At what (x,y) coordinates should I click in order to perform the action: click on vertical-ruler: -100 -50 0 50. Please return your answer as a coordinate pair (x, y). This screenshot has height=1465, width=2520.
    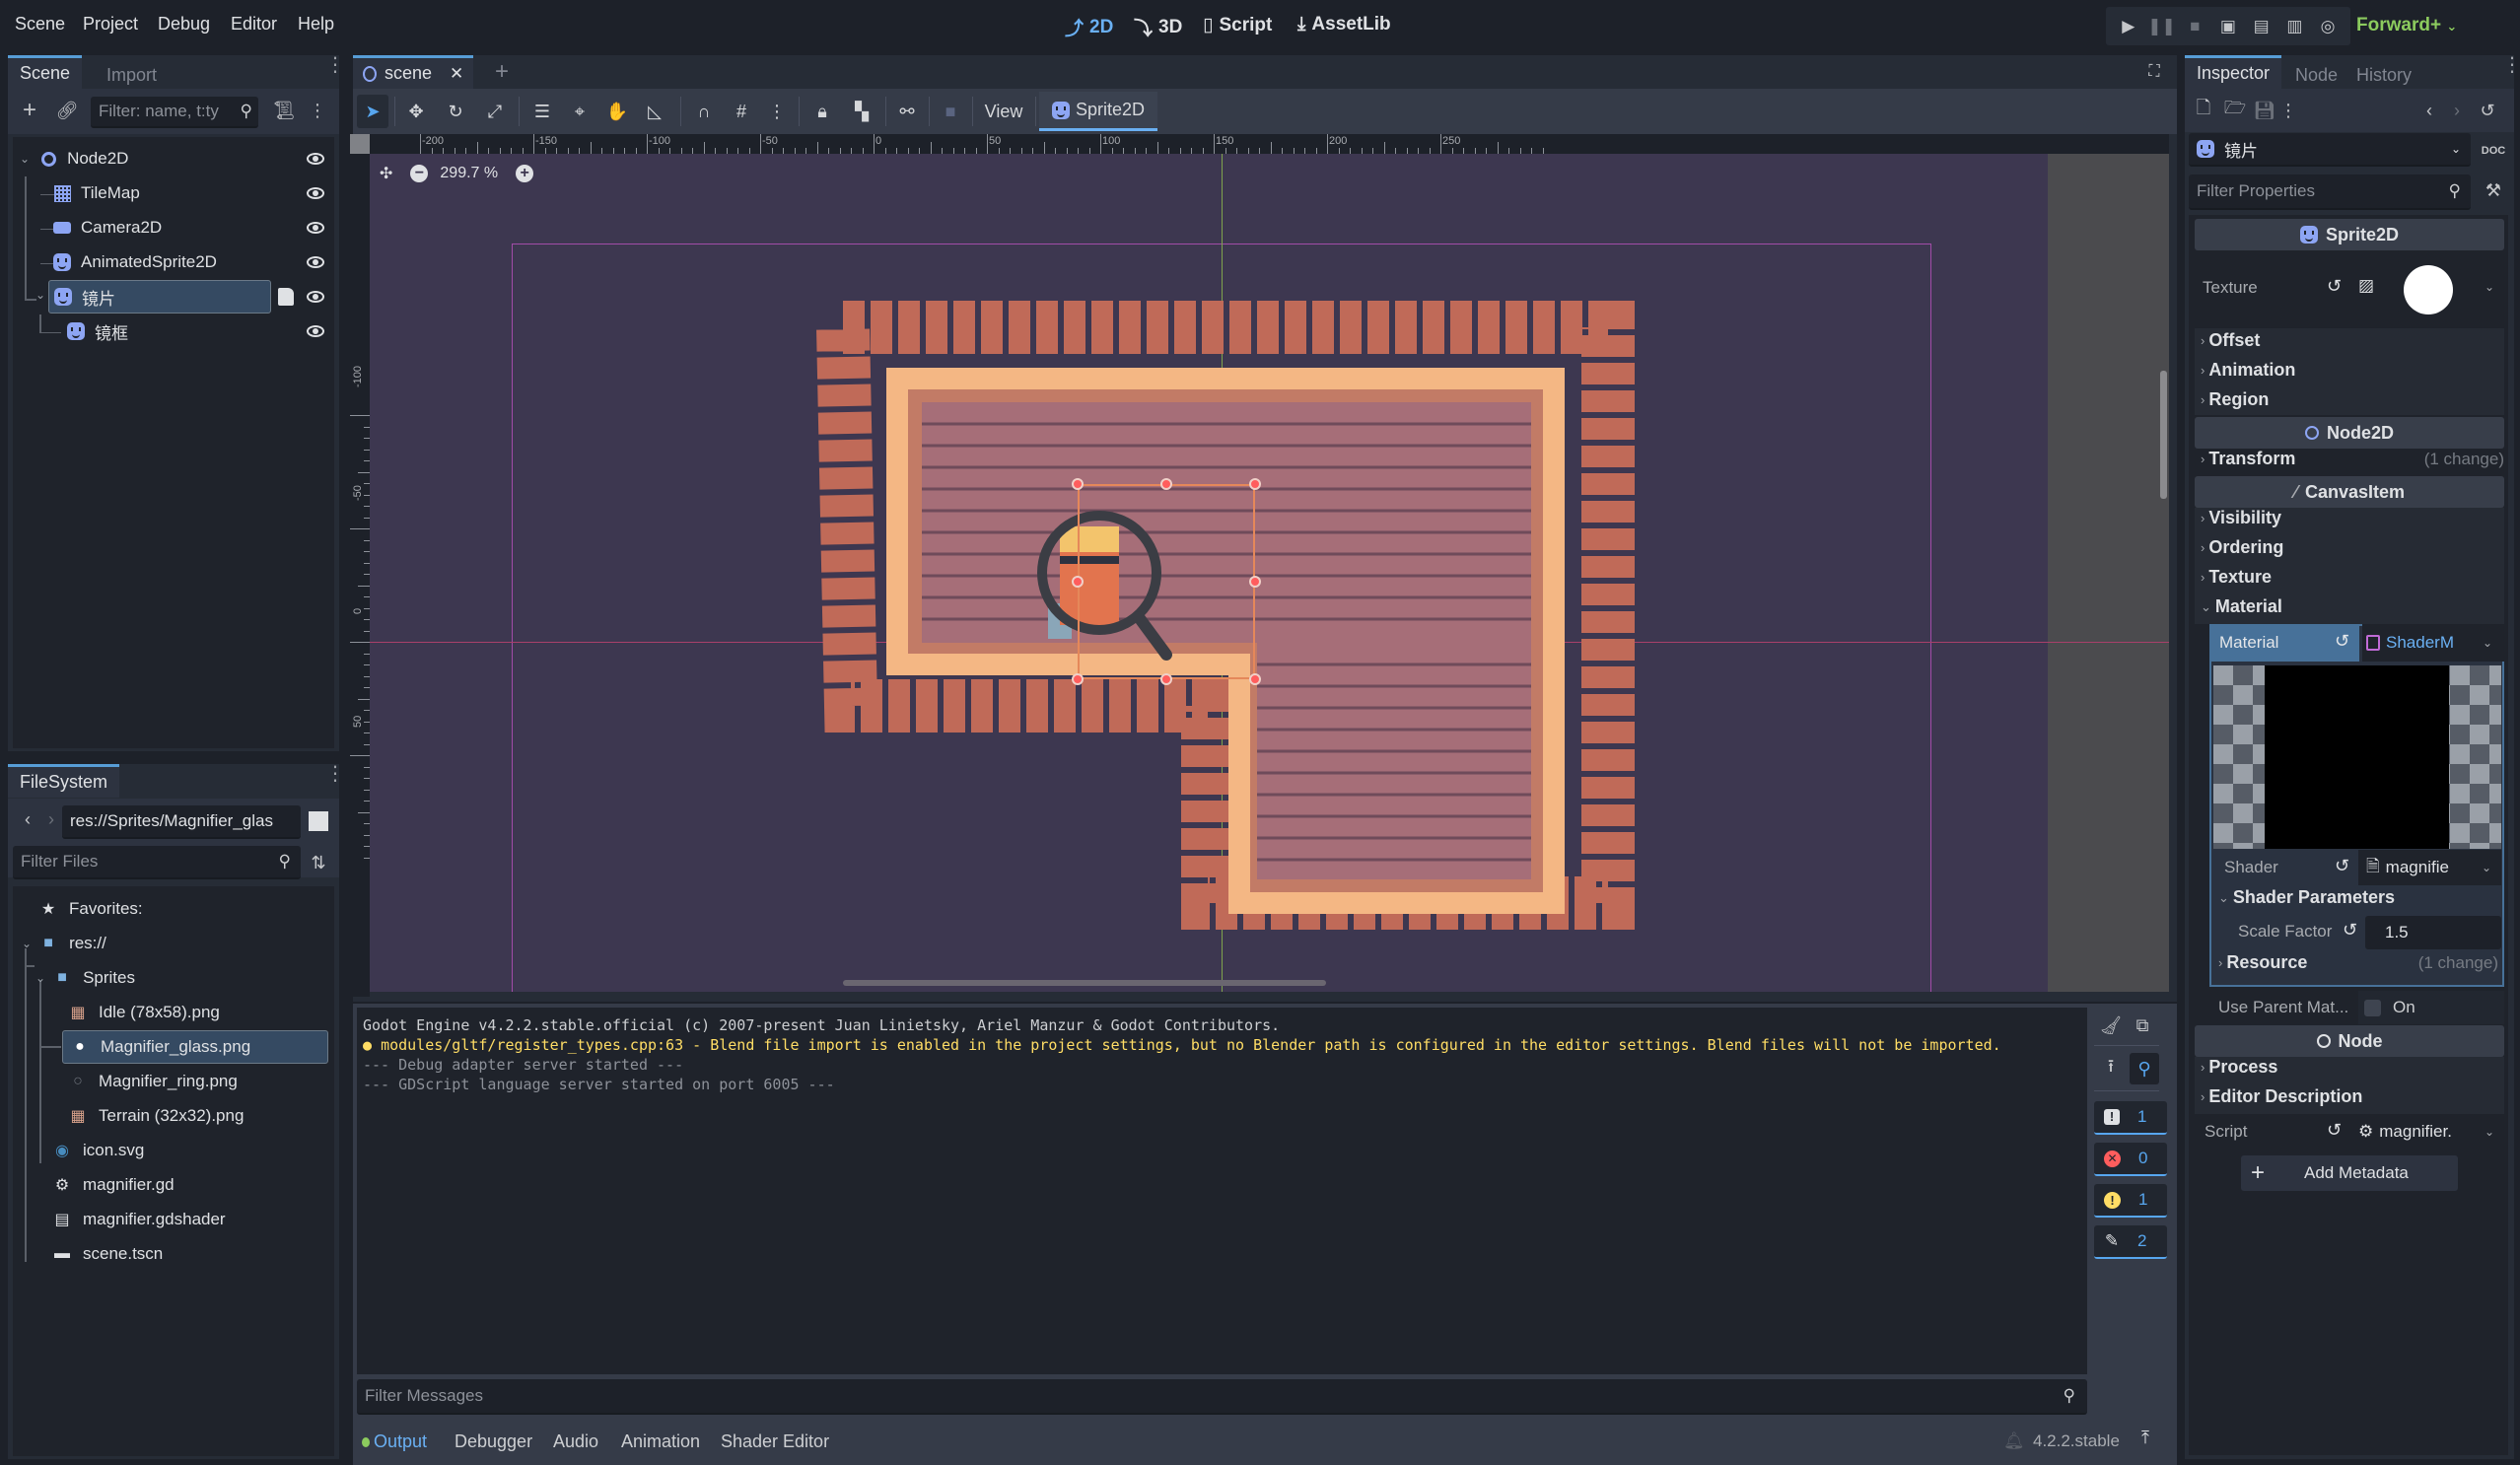
    Looking at the image, I should click on (360, 565).